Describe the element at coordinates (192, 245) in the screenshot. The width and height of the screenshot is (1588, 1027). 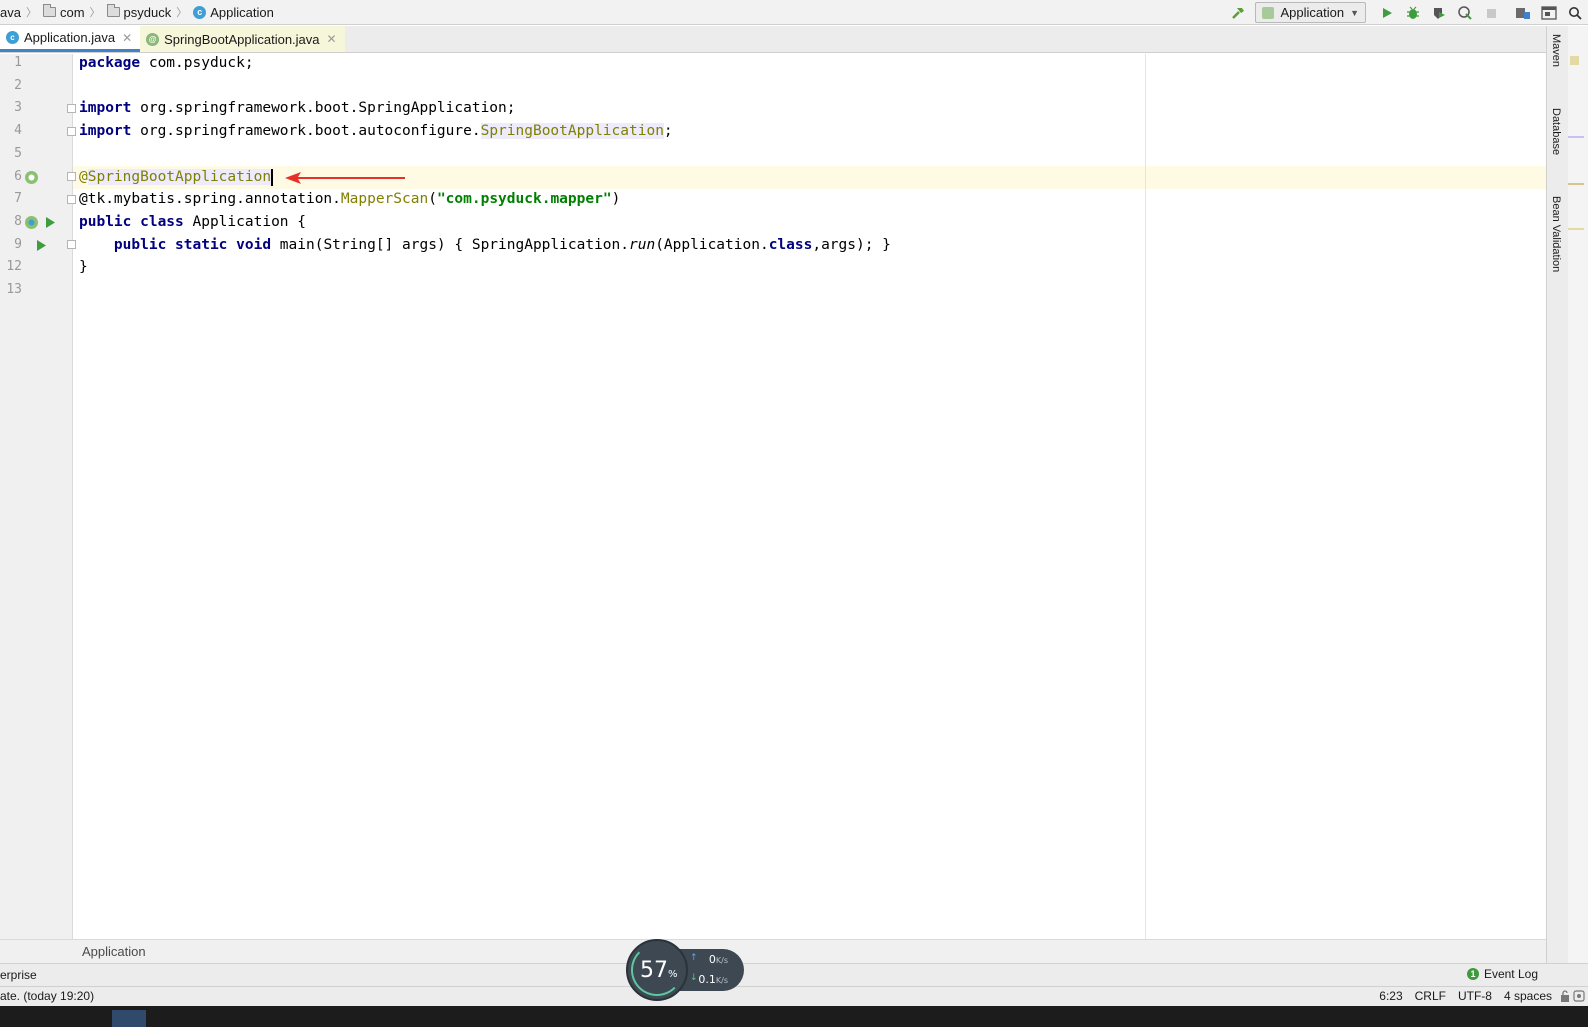
I see `keyword: public static void` at that location.